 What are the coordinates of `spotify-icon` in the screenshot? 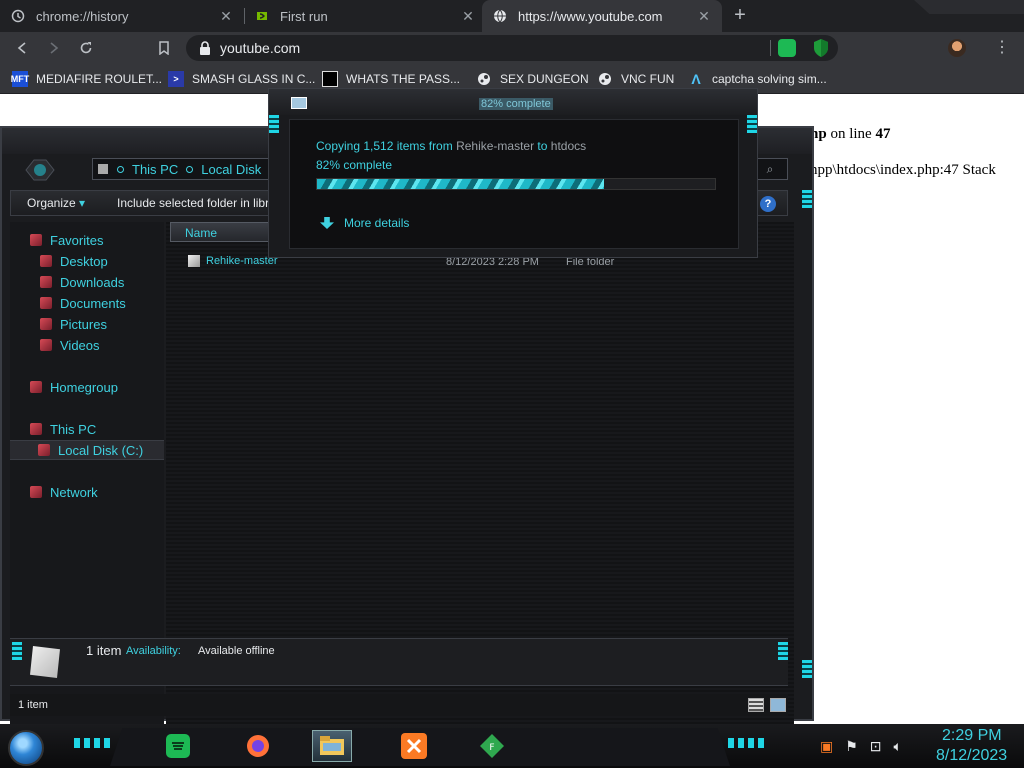 It's located at (178, 746).